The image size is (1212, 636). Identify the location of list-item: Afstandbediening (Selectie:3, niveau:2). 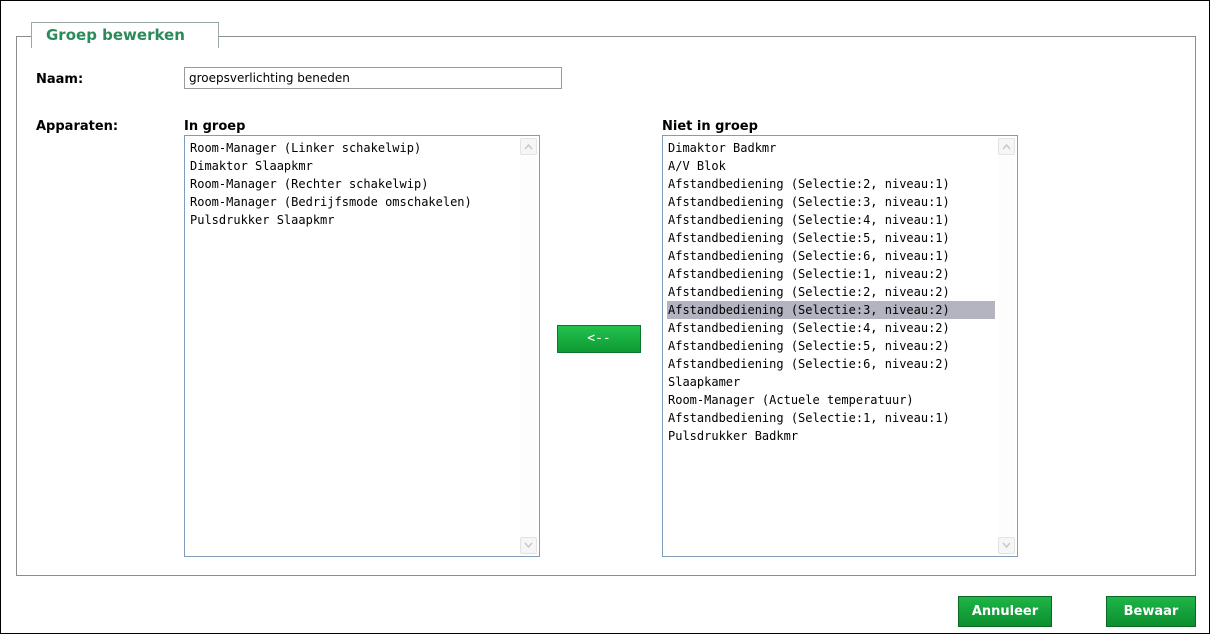
(831, 310).